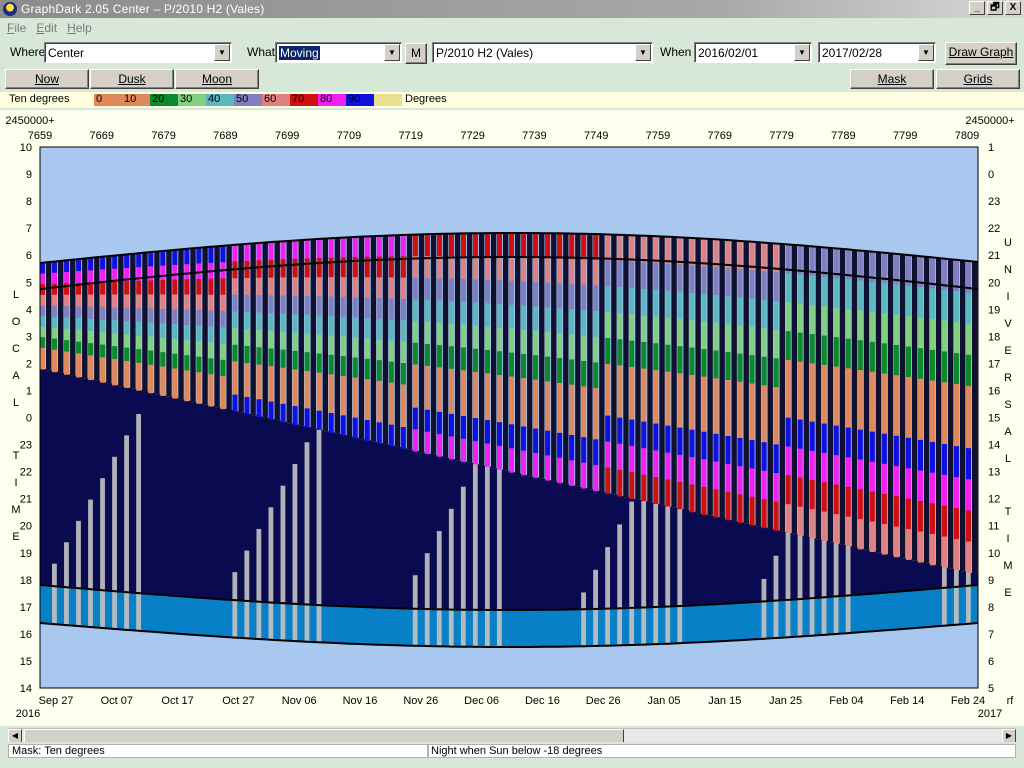 The image size is (1024, 768). I want to click on menu-file: File, so click(16, 28).